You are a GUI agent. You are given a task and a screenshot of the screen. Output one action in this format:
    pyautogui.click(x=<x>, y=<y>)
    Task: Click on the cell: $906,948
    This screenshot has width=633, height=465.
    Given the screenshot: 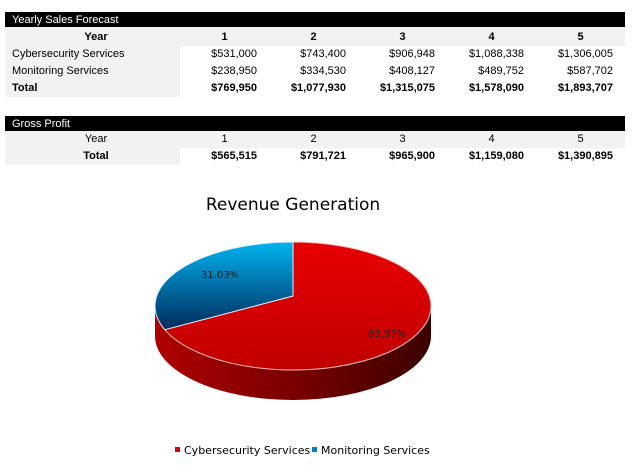 What is the action you would take?
    pyautogui.click(x=412, y=54)
    